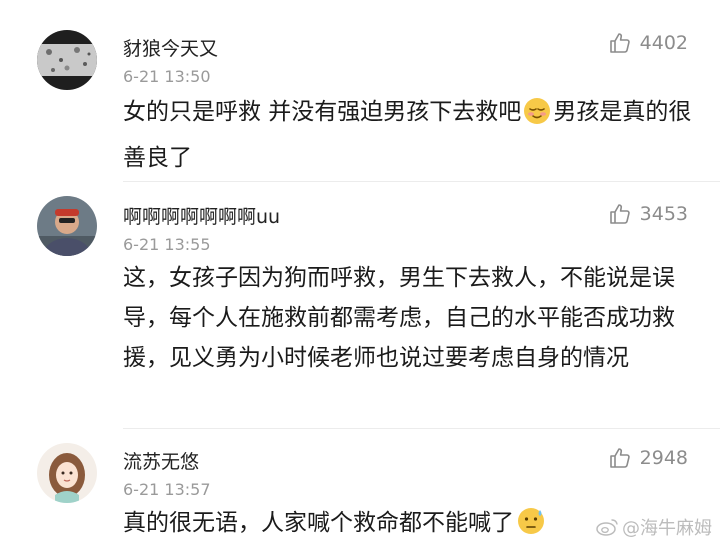 The width and height of the screenshot is (720, 549). What do you see at coordinates (161, 460) in the screenshot?
I see `username: 流苏无悠` at bounding box center [161, 460].